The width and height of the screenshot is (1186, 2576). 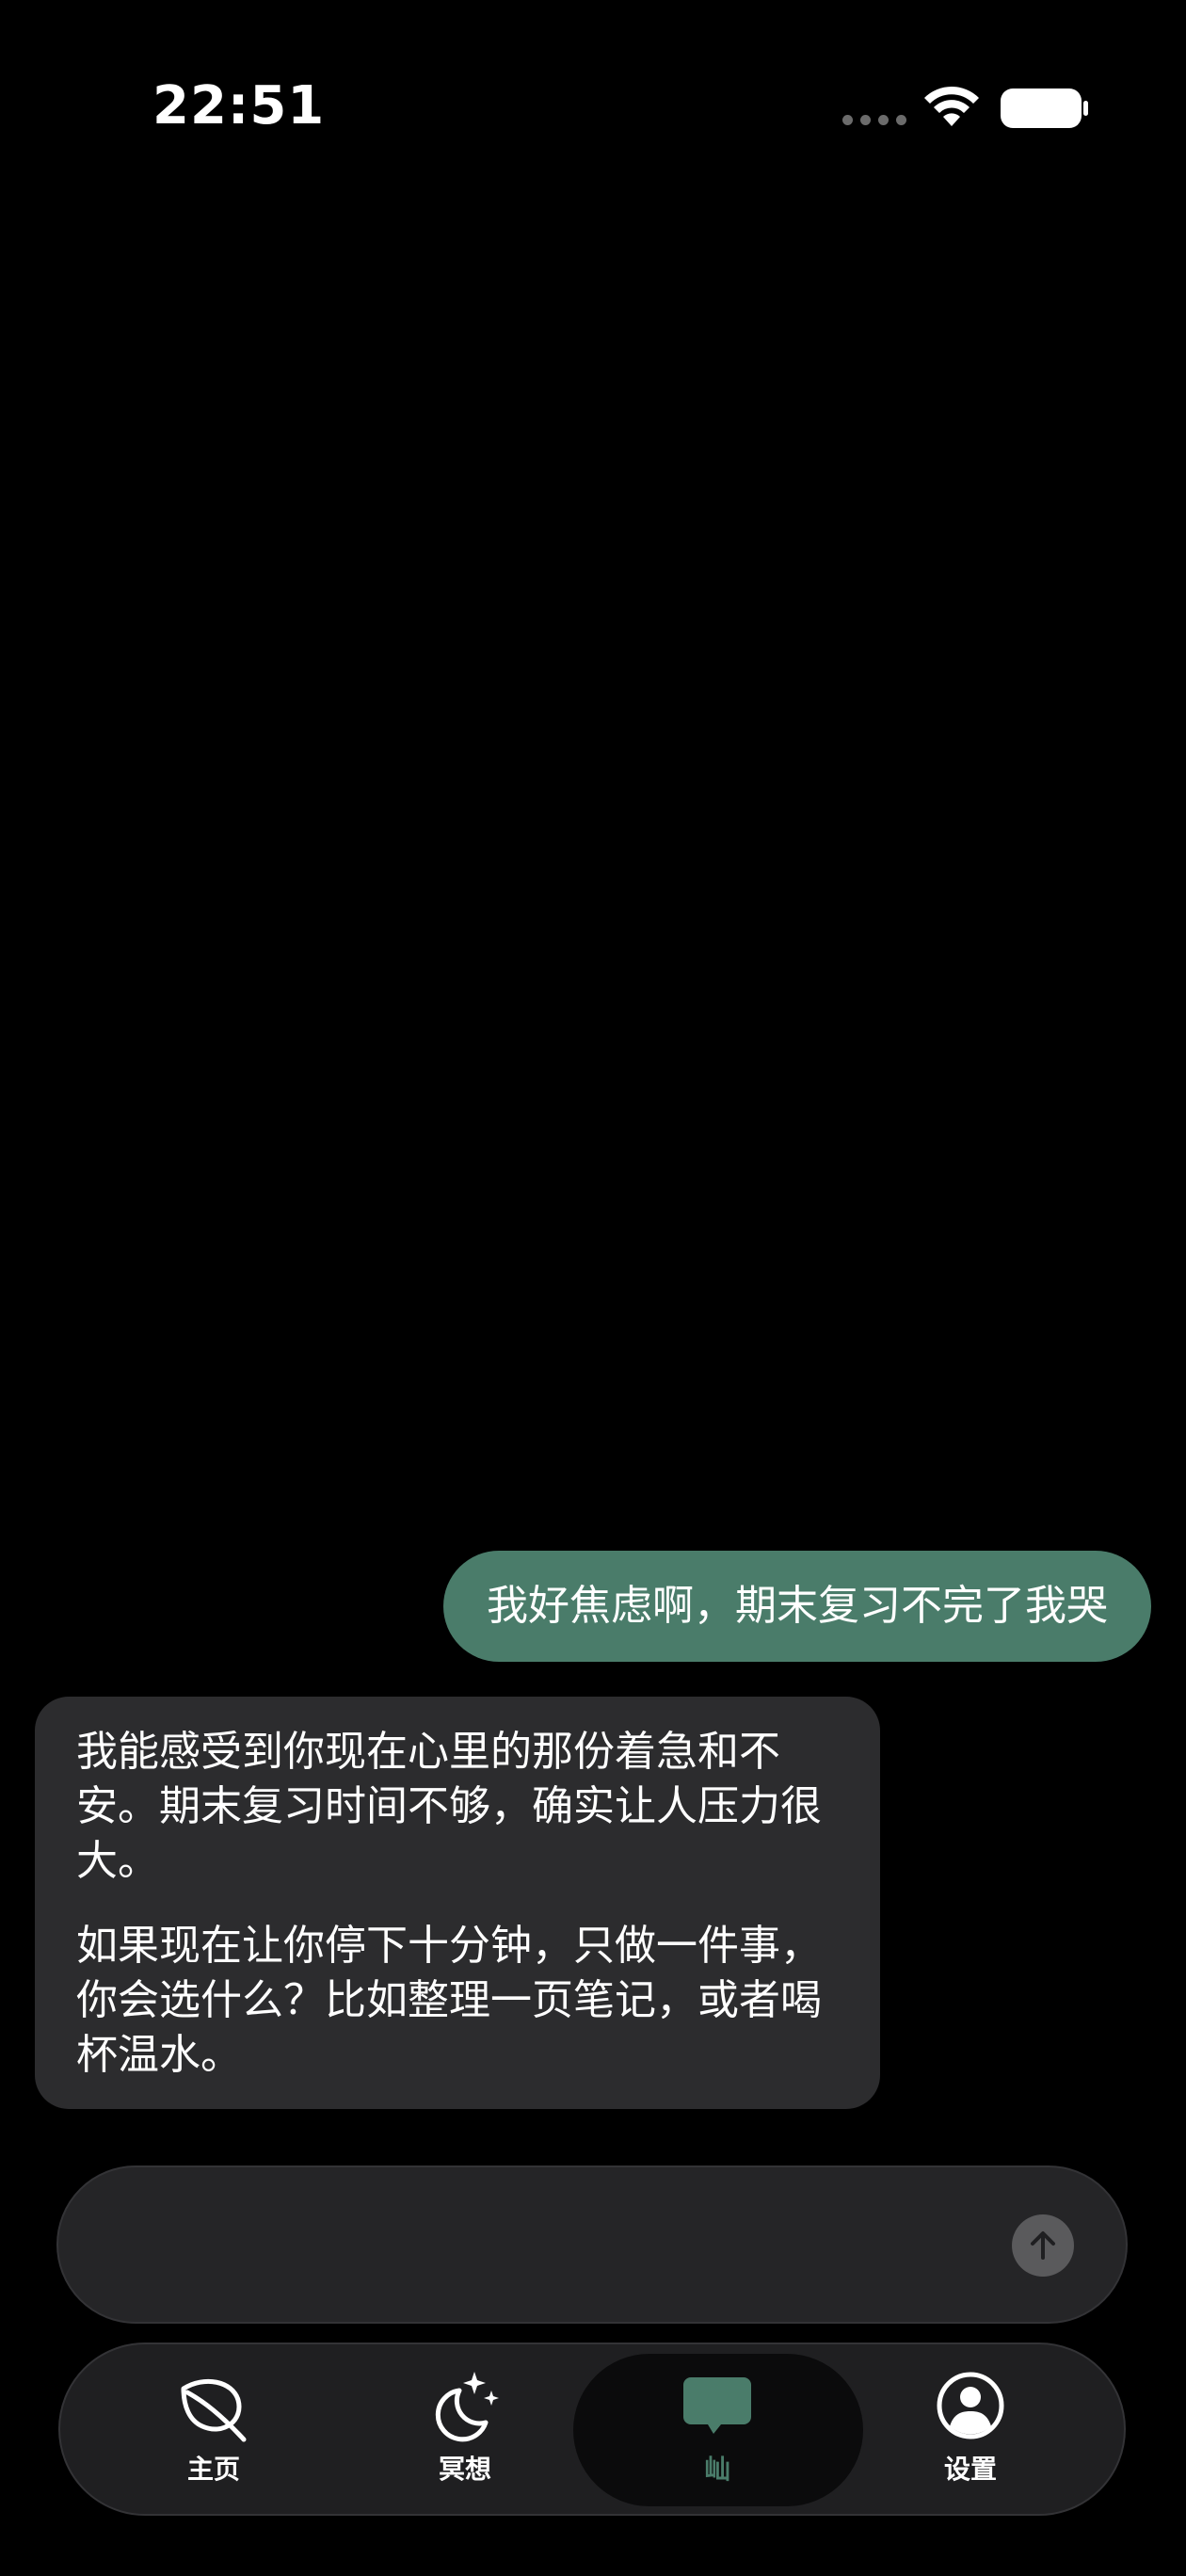 I want to click on user-message-bubble: 我好焦虑啊，期末复习不完了我哭, so click(x=797, y=1606).